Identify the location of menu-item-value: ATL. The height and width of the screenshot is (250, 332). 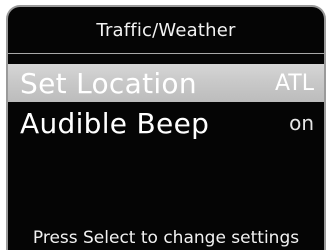
(294, 83).